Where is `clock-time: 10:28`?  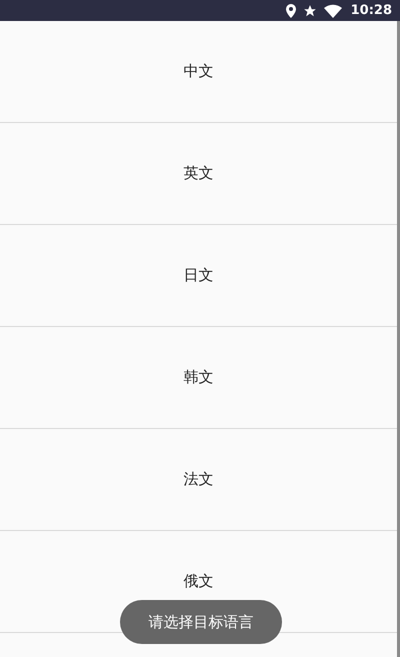 clock-time: 10:28 is located at coordinates (371, 10).